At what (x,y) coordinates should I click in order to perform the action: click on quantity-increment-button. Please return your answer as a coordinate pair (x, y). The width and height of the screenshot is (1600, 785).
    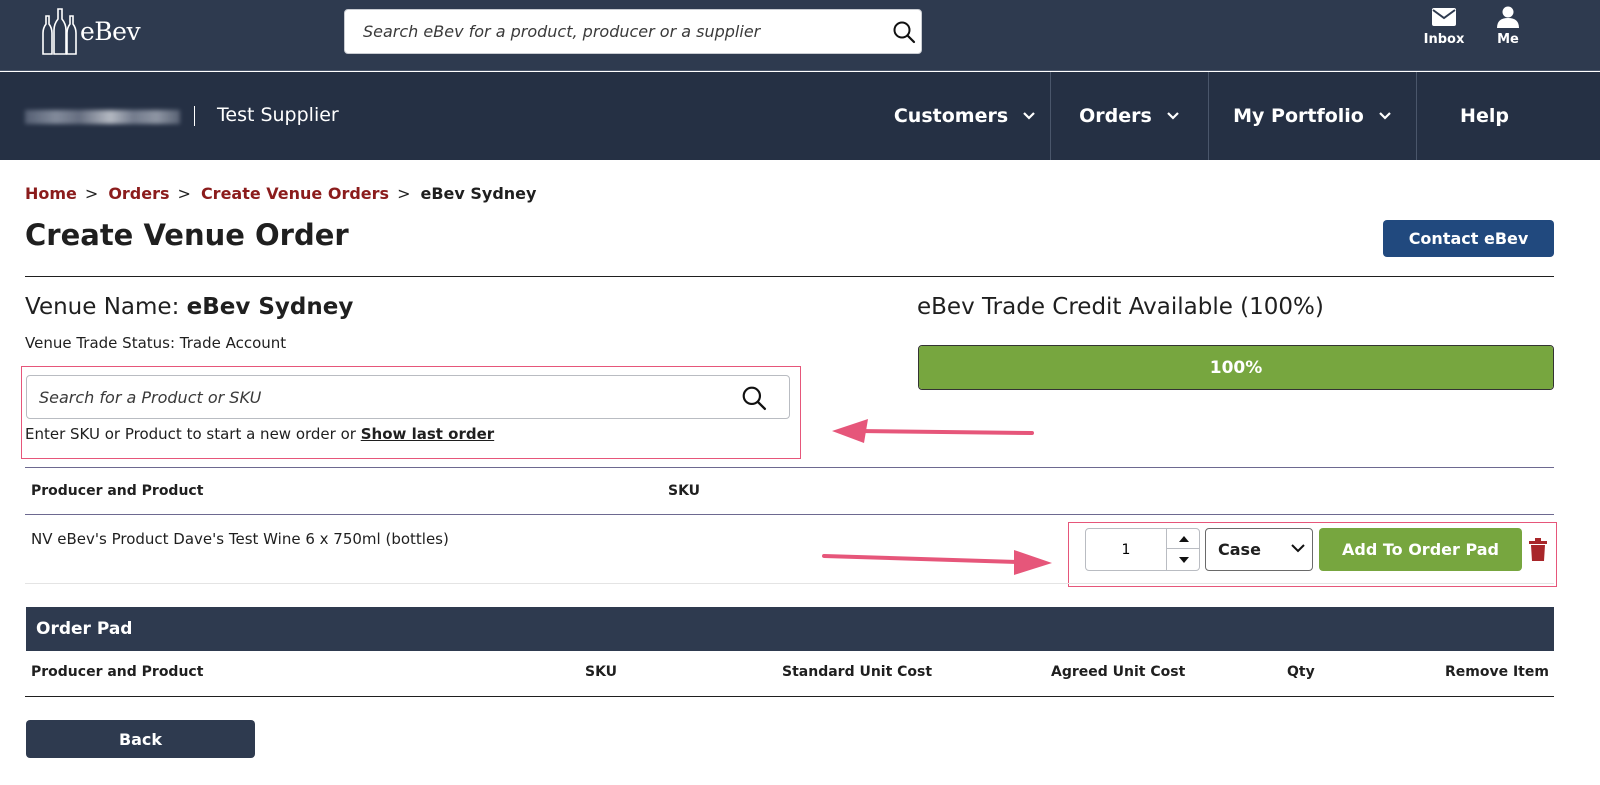
    Looking at the image, I should click on (1183, 539).